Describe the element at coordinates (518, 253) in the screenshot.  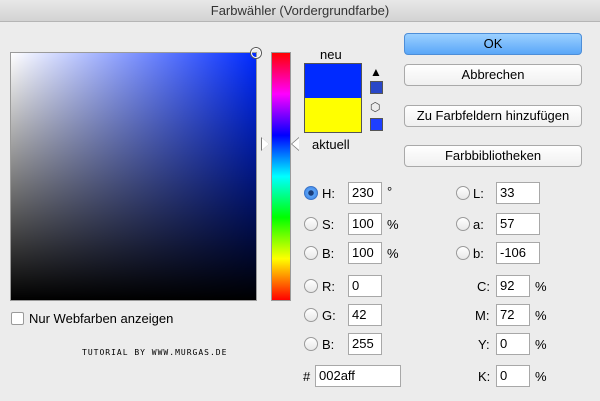
I see `b-channel-input: -106` at that location.